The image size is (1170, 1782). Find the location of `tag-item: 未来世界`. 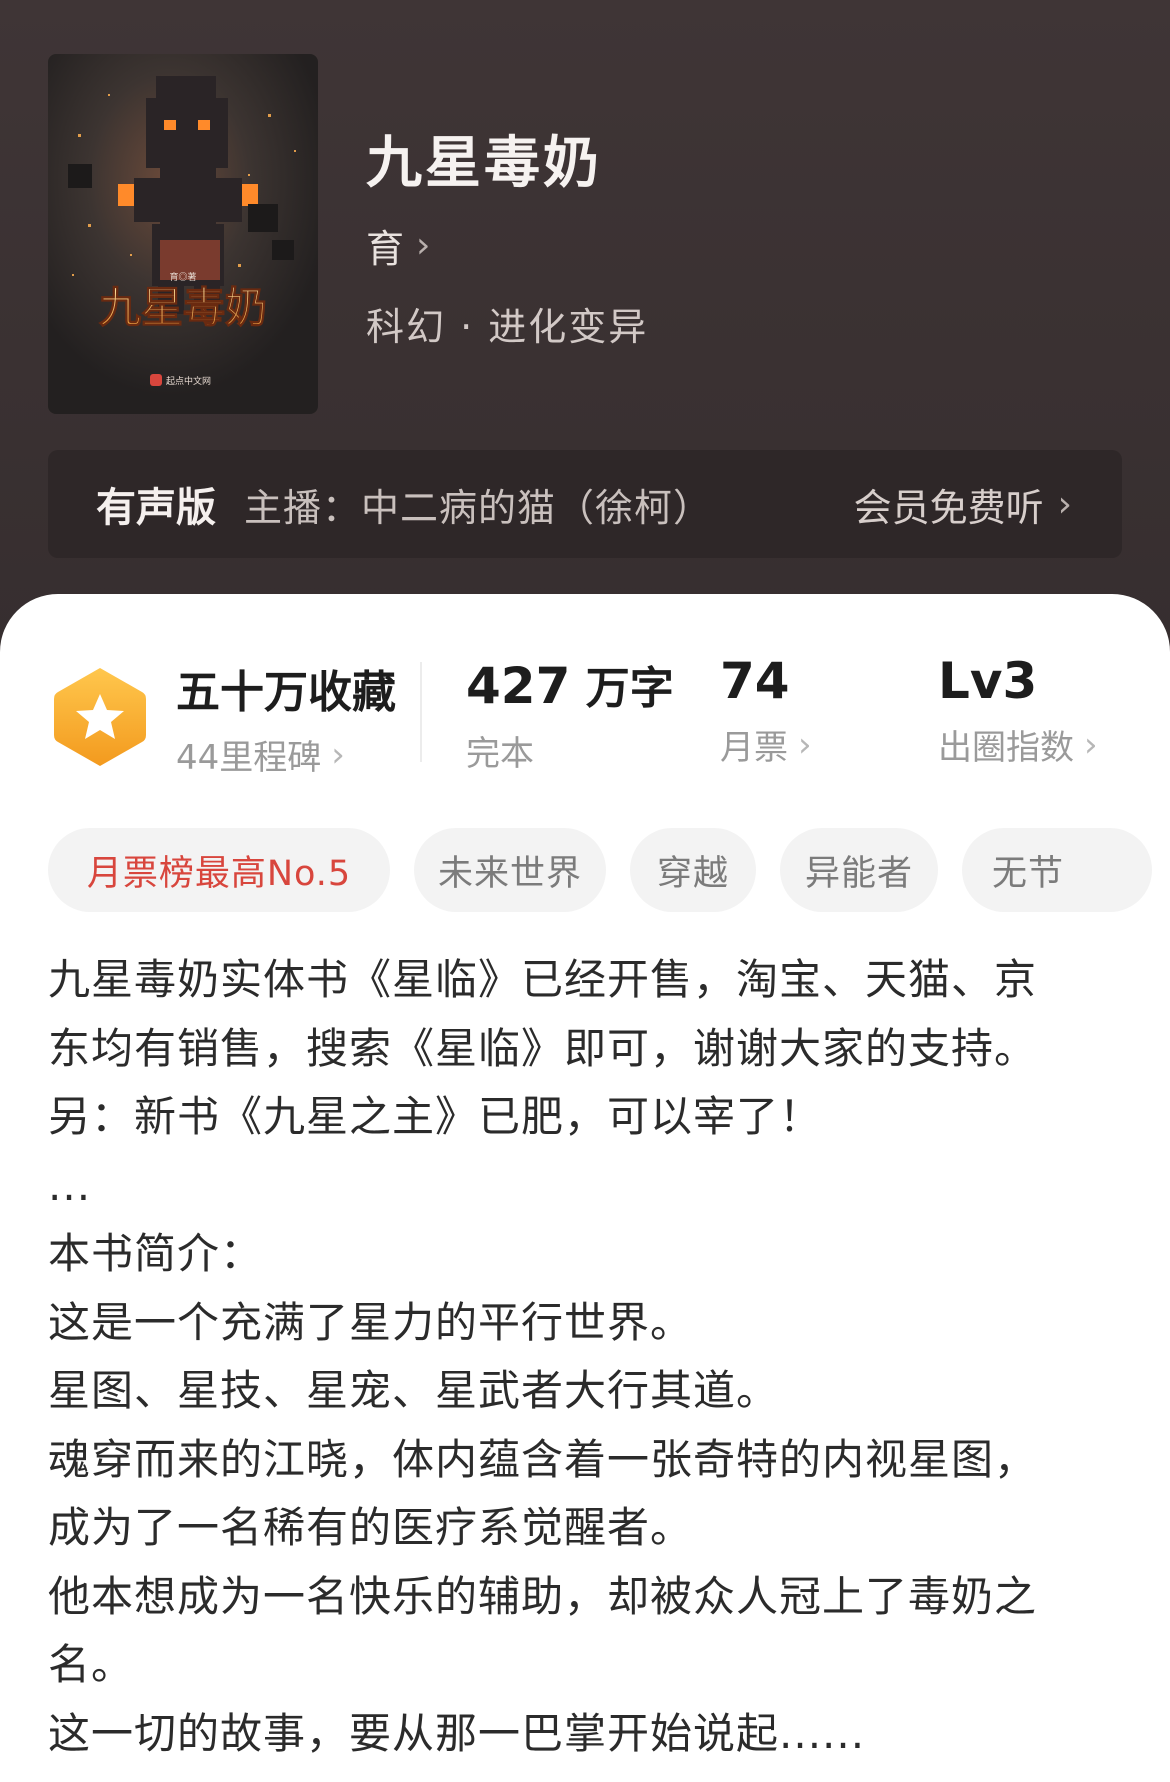

tag-item: 未来世界 is located at coordinates (510, 870).